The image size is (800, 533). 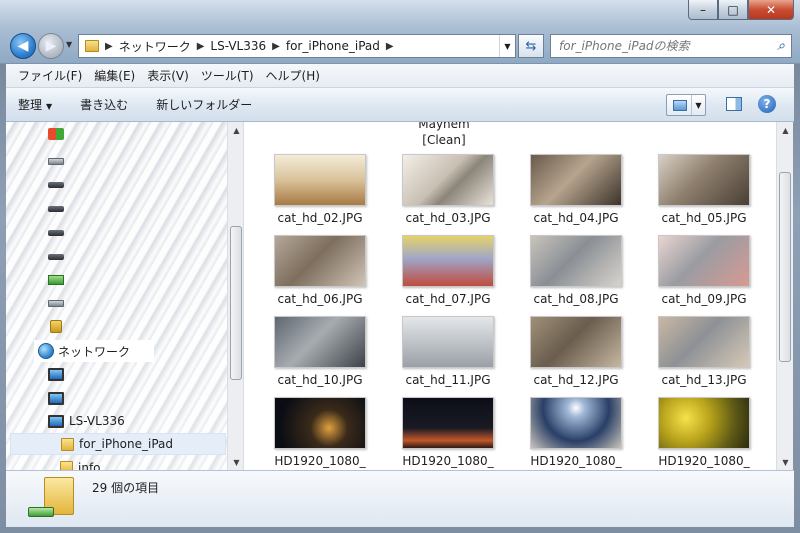 I want to click on breadcrumb-folder: for_iPhone_iPad, so click(x=333, y=46).